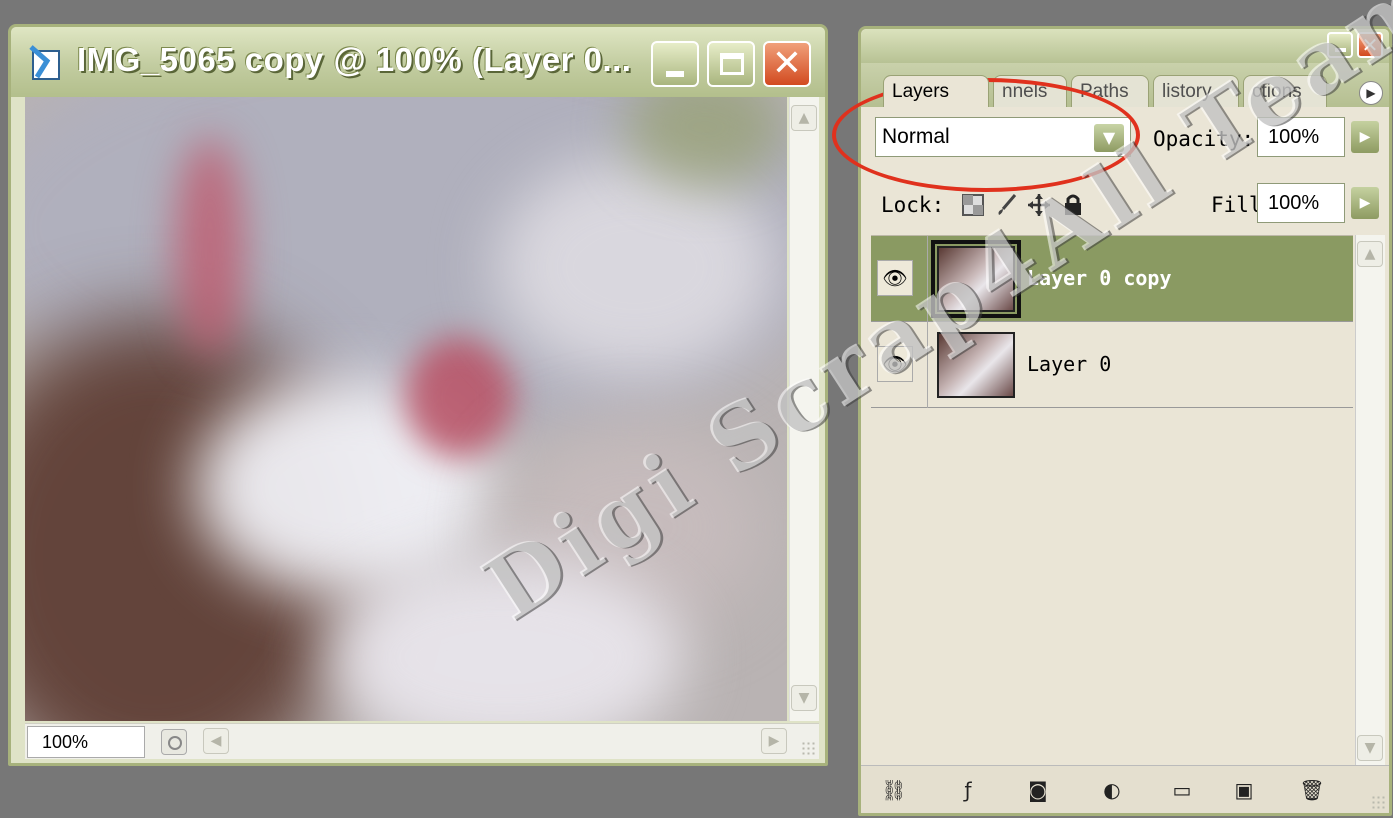 This screenshot has width=1393, height=818. I want to click on zoom-input: 100%, so click(86, 742).